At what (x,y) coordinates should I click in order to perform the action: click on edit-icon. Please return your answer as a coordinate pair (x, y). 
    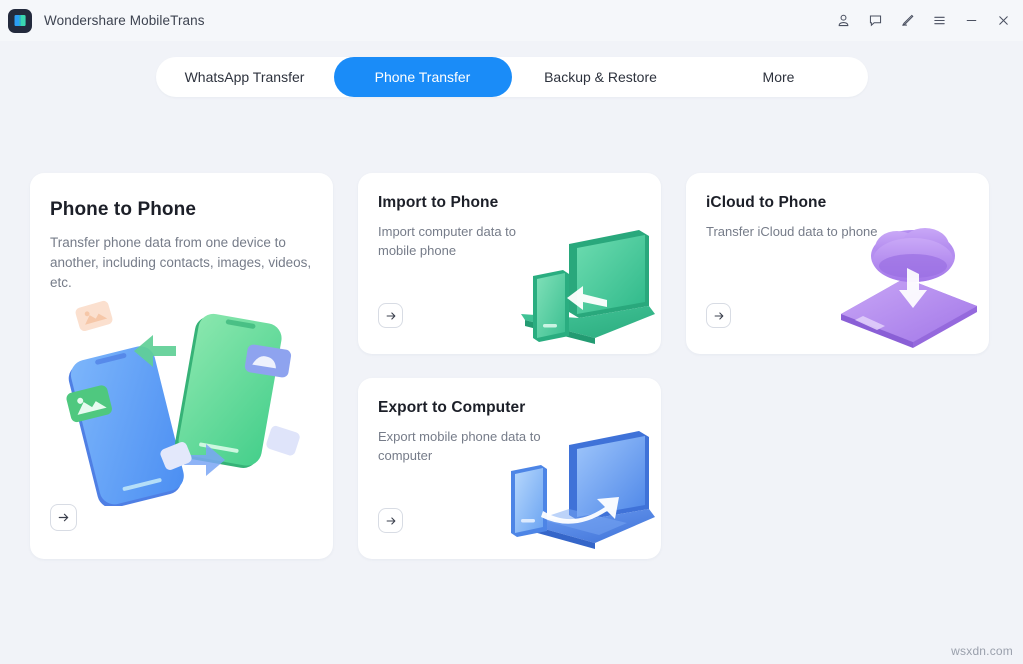
    Looking at the image, I should click on (907, 21).